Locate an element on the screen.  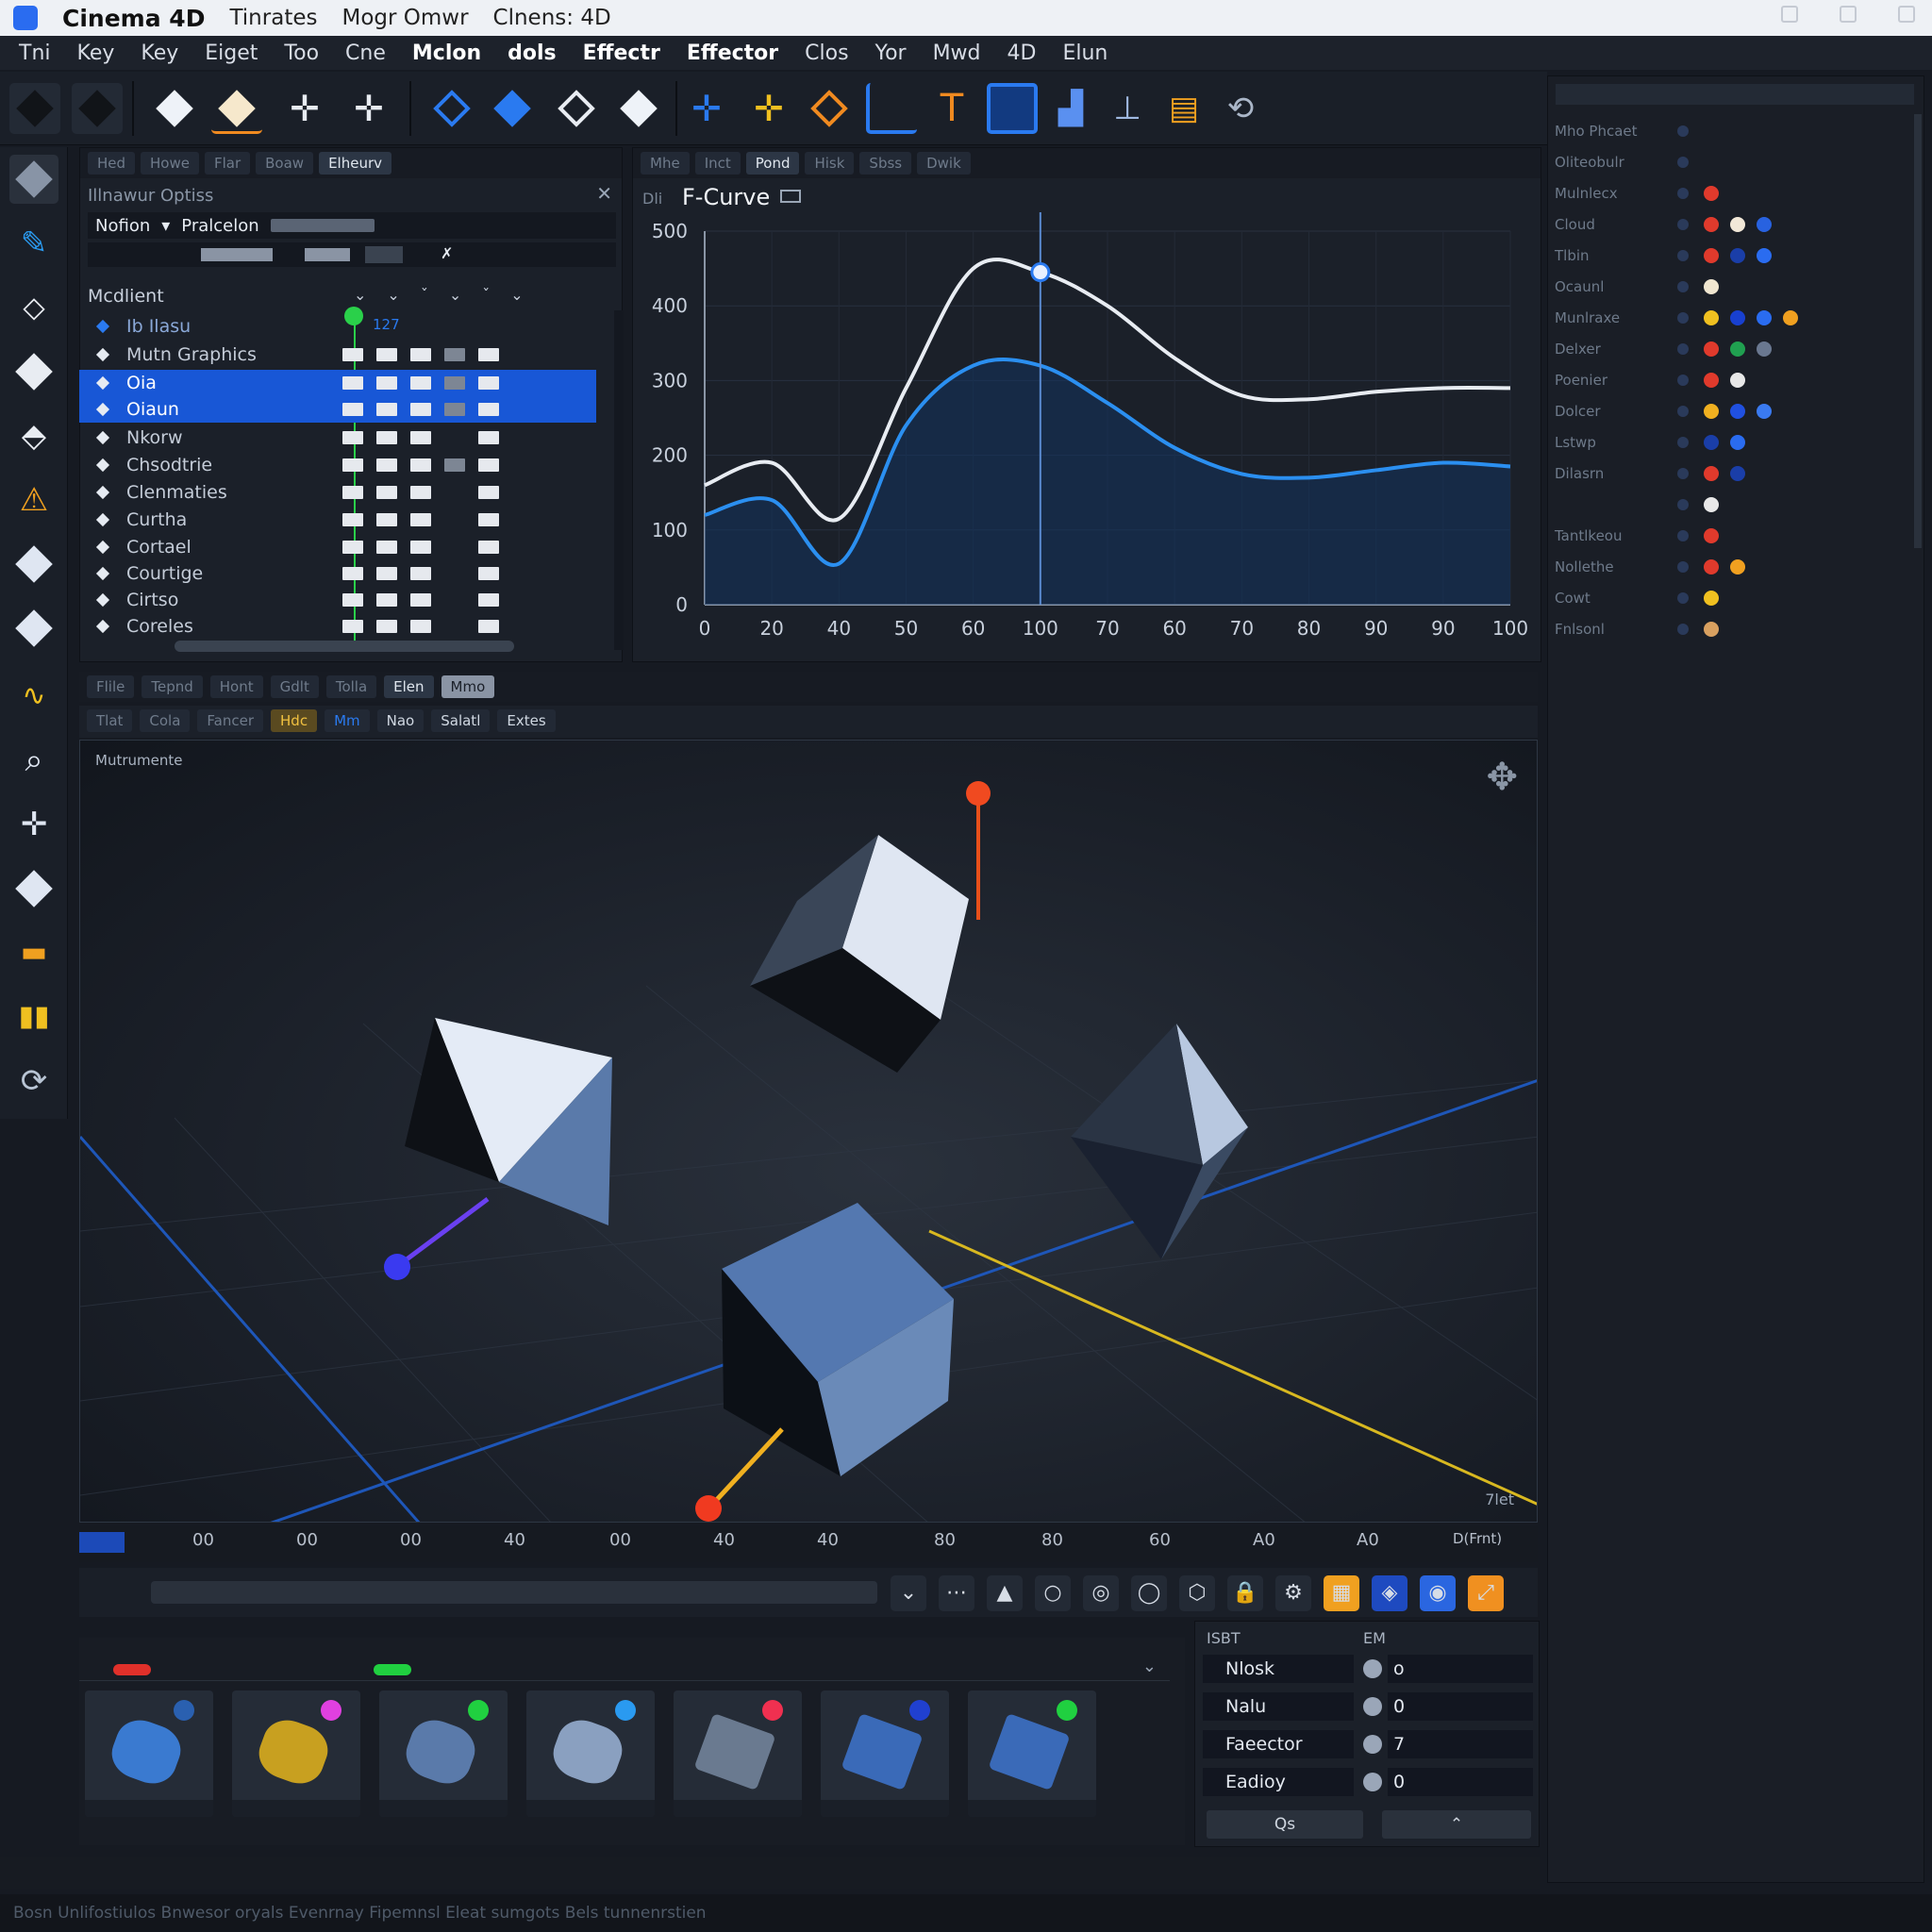
menu-item: dols is located at coordinates (533, 54).